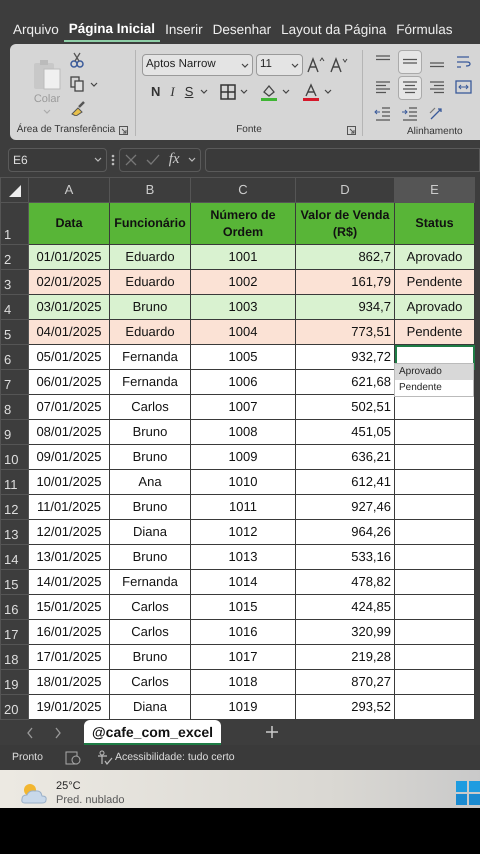 The image size is (480, 854). Describe the element at coordinates (153, 732) in the screenshot. I see `sheet-tab: @cafe_com_excel` at that location.